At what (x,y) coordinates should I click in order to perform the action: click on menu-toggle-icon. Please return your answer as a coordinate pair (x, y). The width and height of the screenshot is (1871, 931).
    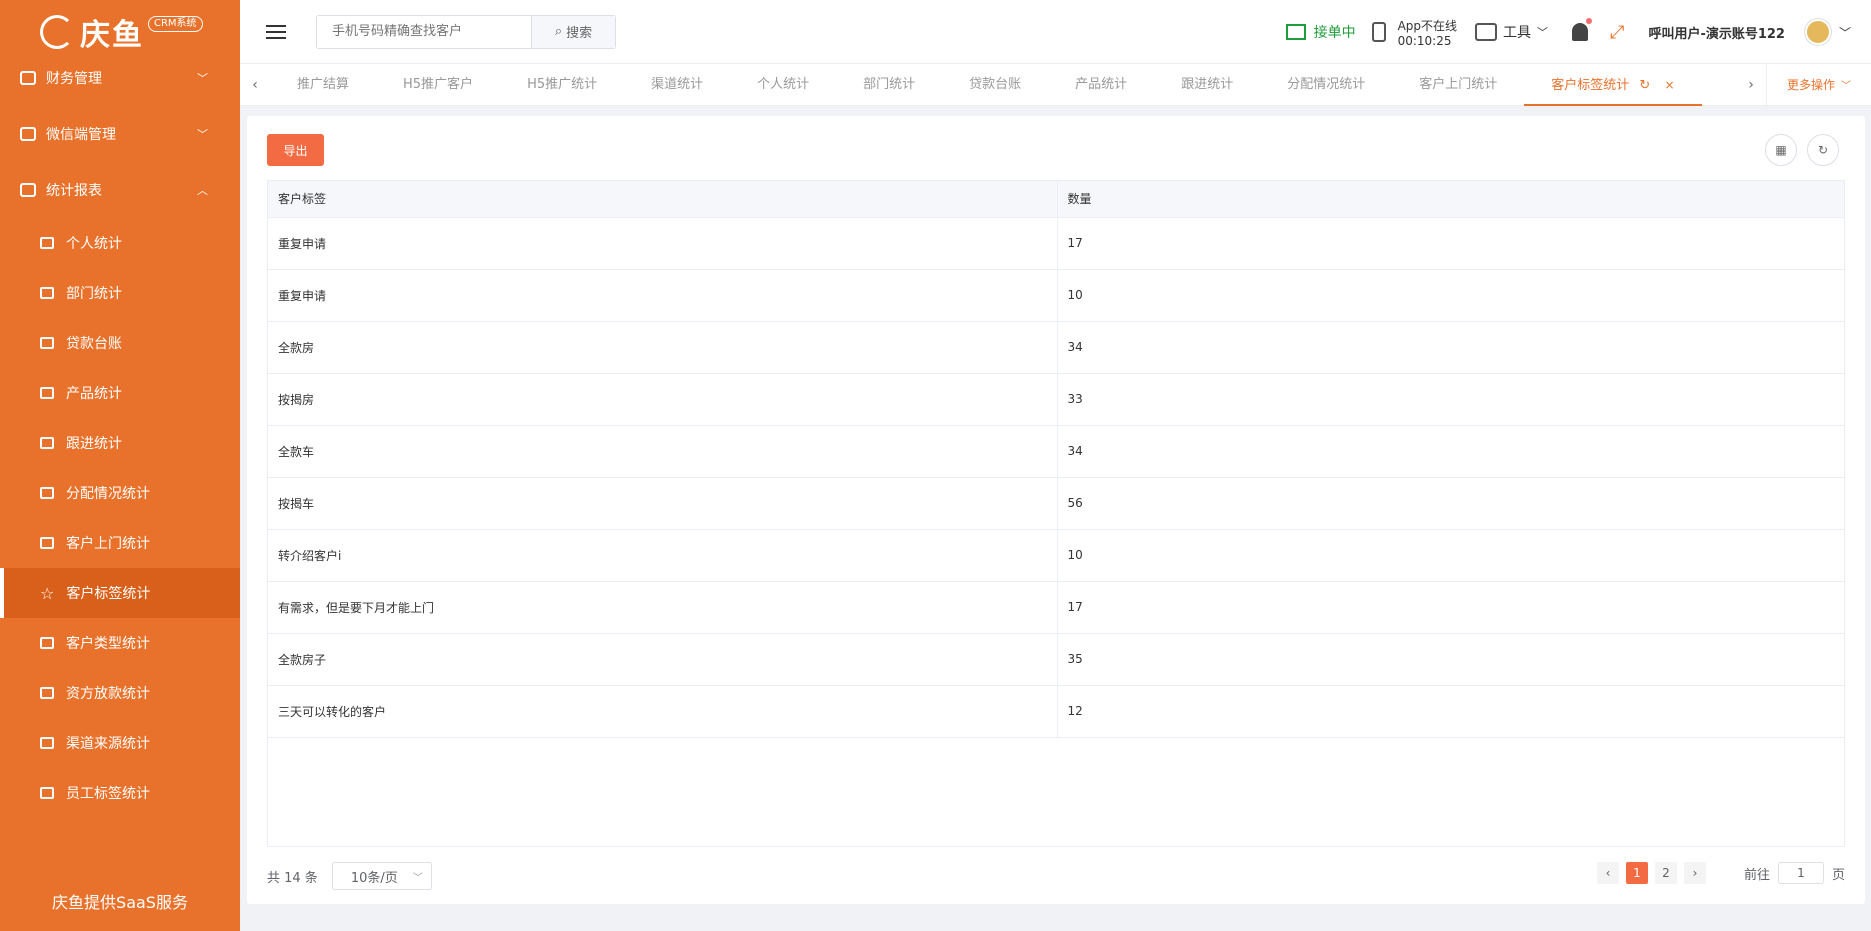
    Looking at the image, I should click on (276, 32).